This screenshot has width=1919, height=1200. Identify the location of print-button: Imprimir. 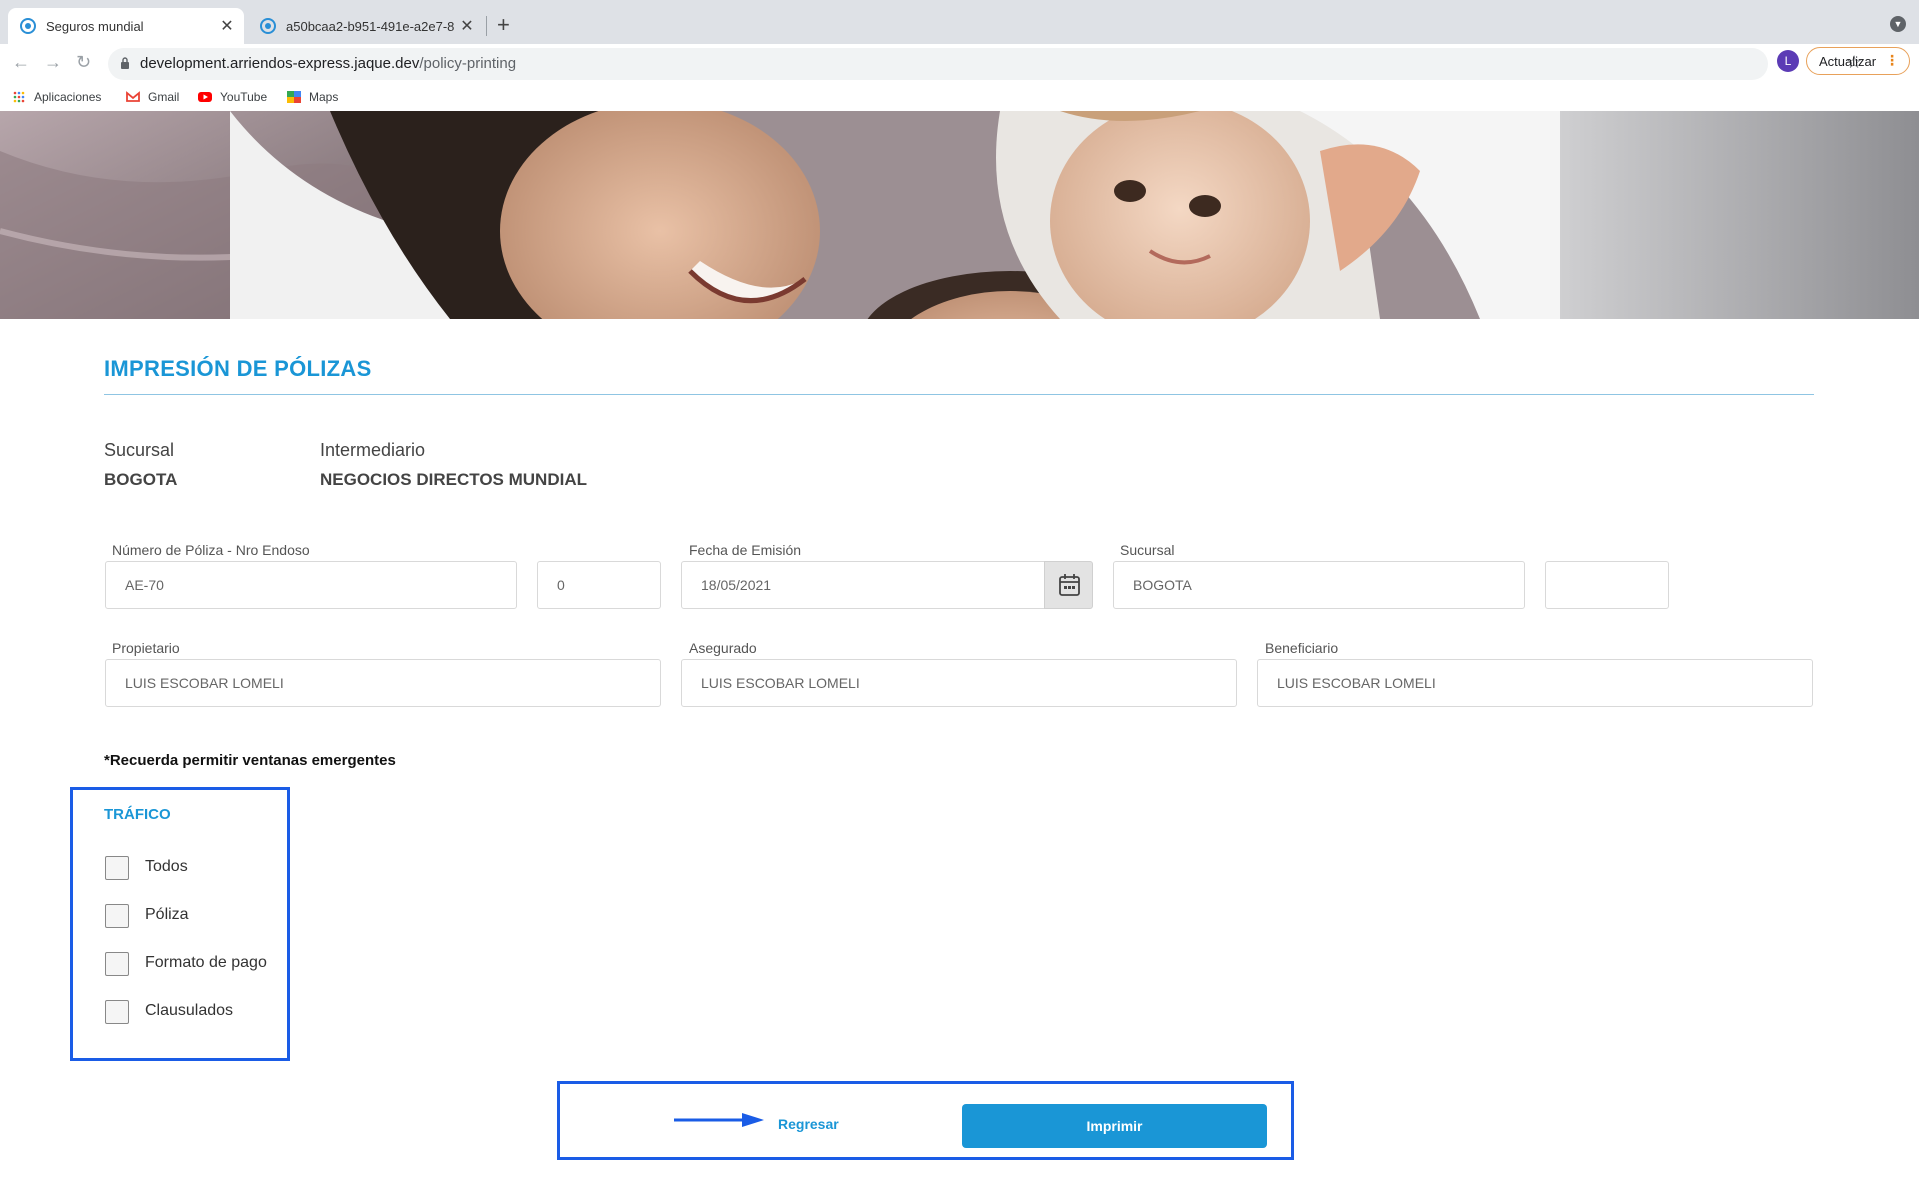
(1114, 1126).